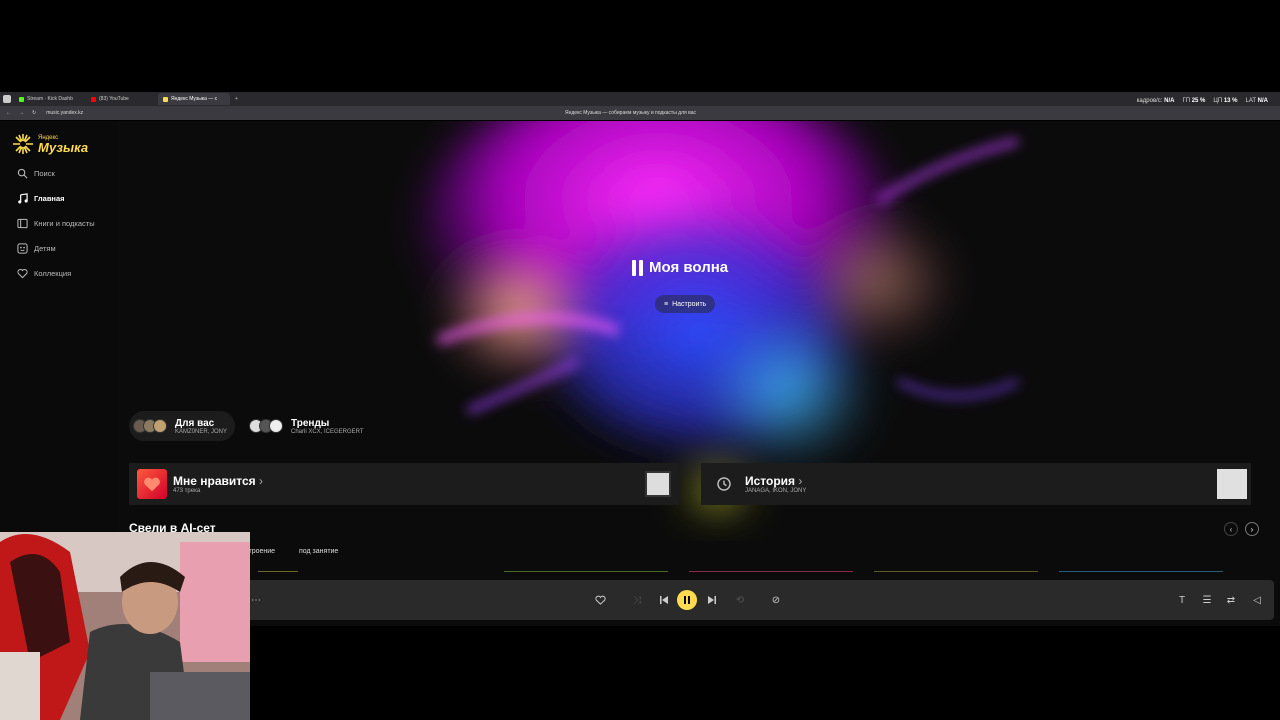  I want to click on volume-button: ◁, so click(1257, 600).